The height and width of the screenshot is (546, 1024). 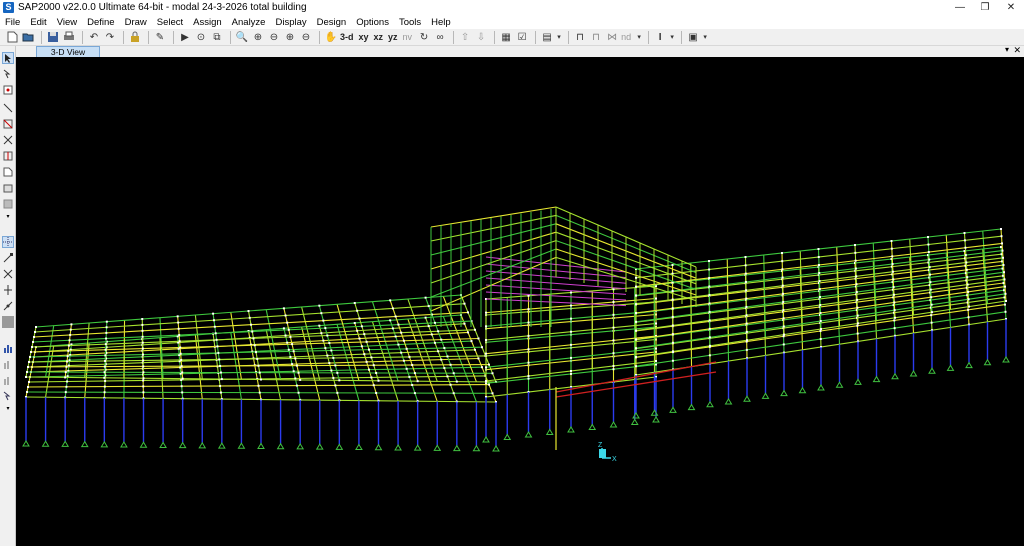 What do you see at coordinates (522, 37) in the screenshot?
I see `check-display-icon: ☑` at bounding box center [522, 37].